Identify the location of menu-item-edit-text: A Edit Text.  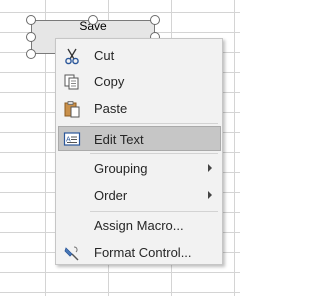
(139, 138).